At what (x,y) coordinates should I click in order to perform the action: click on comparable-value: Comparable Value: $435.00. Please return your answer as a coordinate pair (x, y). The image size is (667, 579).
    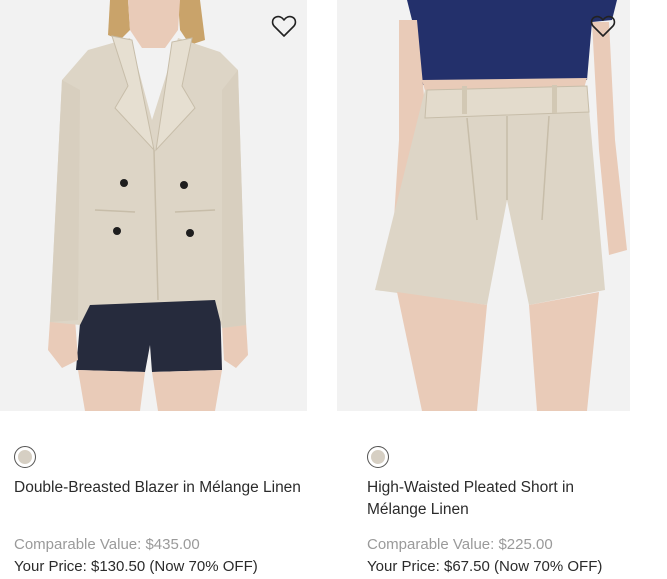
    Looking at the image, I should click on (107, 544).